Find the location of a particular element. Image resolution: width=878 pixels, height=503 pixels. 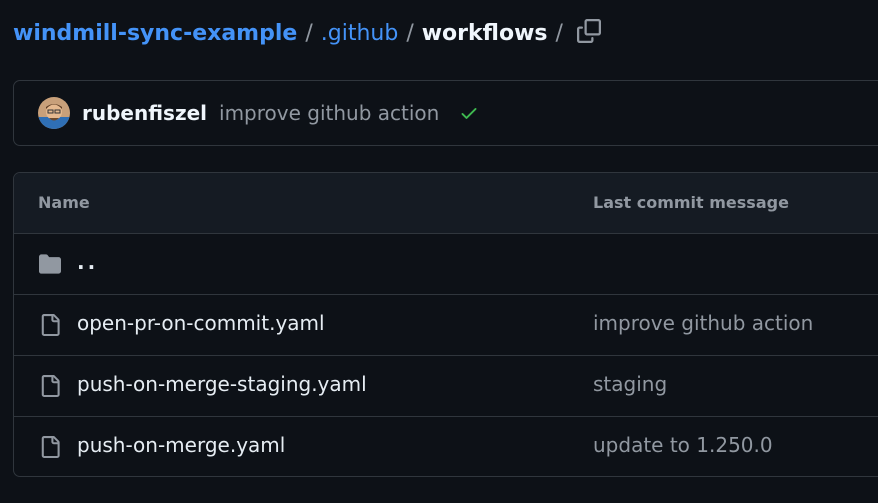

latest-commit-box: rubenfiszel improve github action is located at coordinates (445, 113).